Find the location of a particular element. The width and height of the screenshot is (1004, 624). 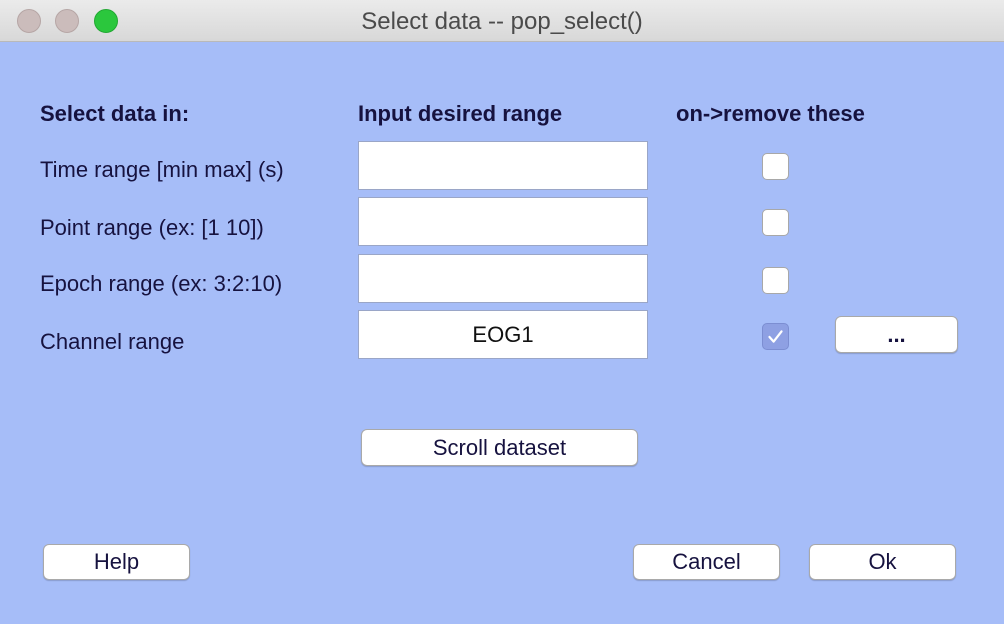

header-select-data-in: Select data in: is located at coordinates (115, 113).